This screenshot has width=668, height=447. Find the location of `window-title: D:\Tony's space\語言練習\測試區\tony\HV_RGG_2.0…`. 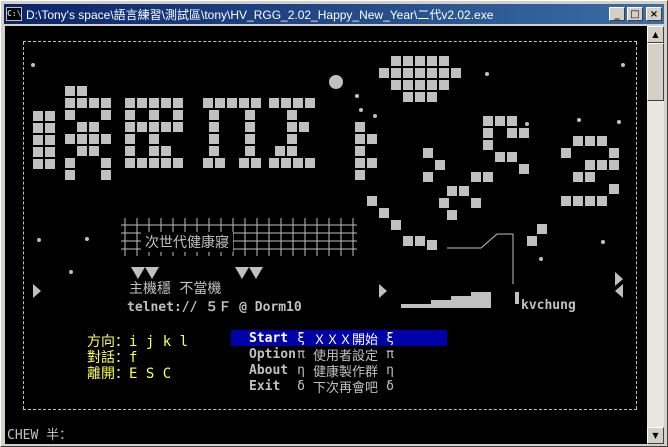

window-title: D:\Tony's space\語言練習\測試區\tony\HV_RGG_2.0… is located at coordinates (260, 14).